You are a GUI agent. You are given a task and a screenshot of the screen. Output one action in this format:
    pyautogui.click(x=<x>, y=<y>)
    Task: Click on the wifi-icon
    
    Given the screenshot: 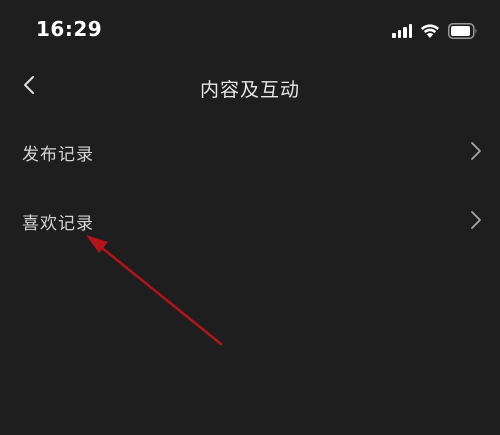 What is the action you would take?
    pyautogui.click(x=430, y=31)
    